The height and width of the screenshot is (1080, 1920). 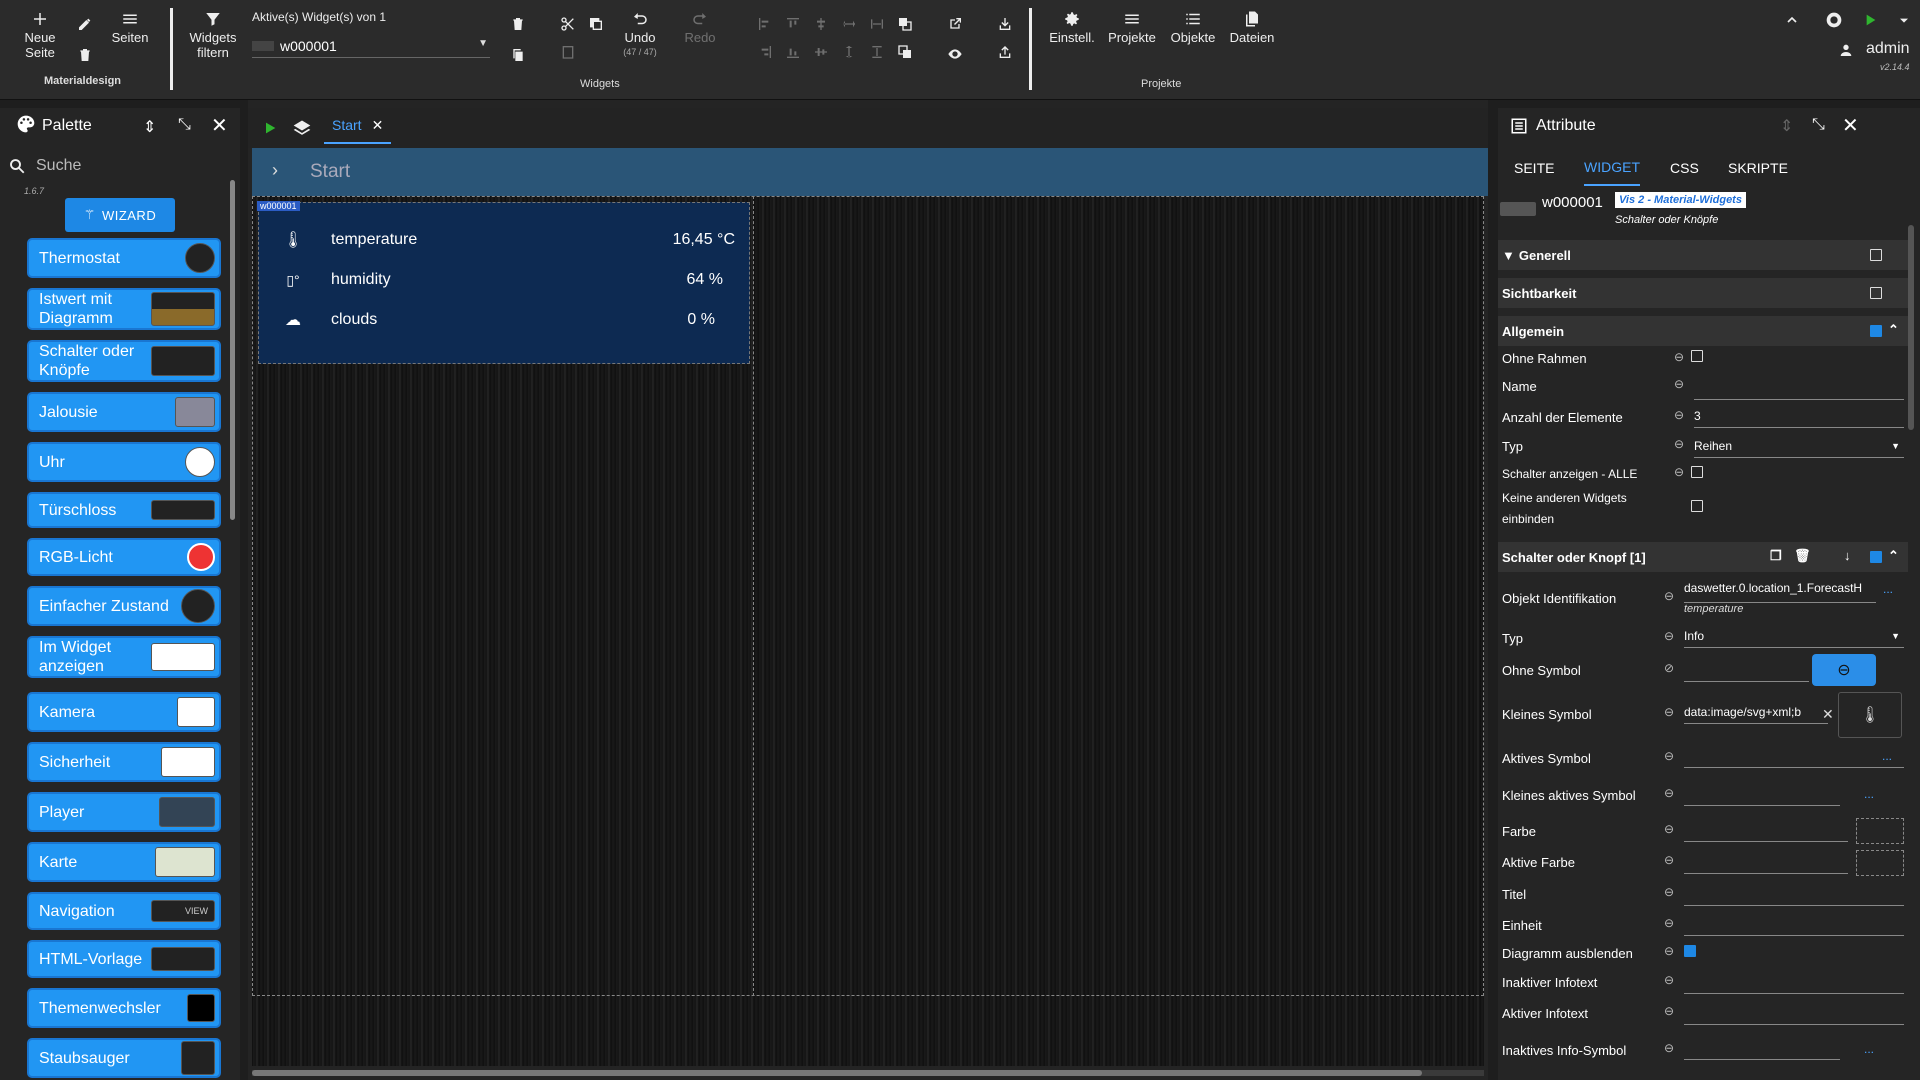 What do you see at coordinates (124, 462) in the screenshot?
I see `palette-item-clock: Uhr` at bounding box center [124, 462].